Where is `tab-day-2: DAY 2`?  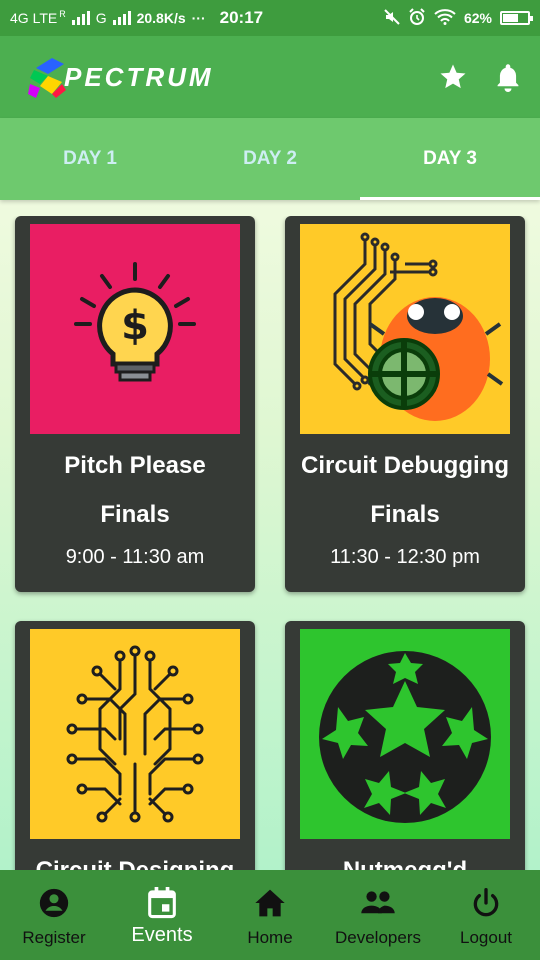 tab-day-2: DAY 2 is located at coordinates (270, 159).